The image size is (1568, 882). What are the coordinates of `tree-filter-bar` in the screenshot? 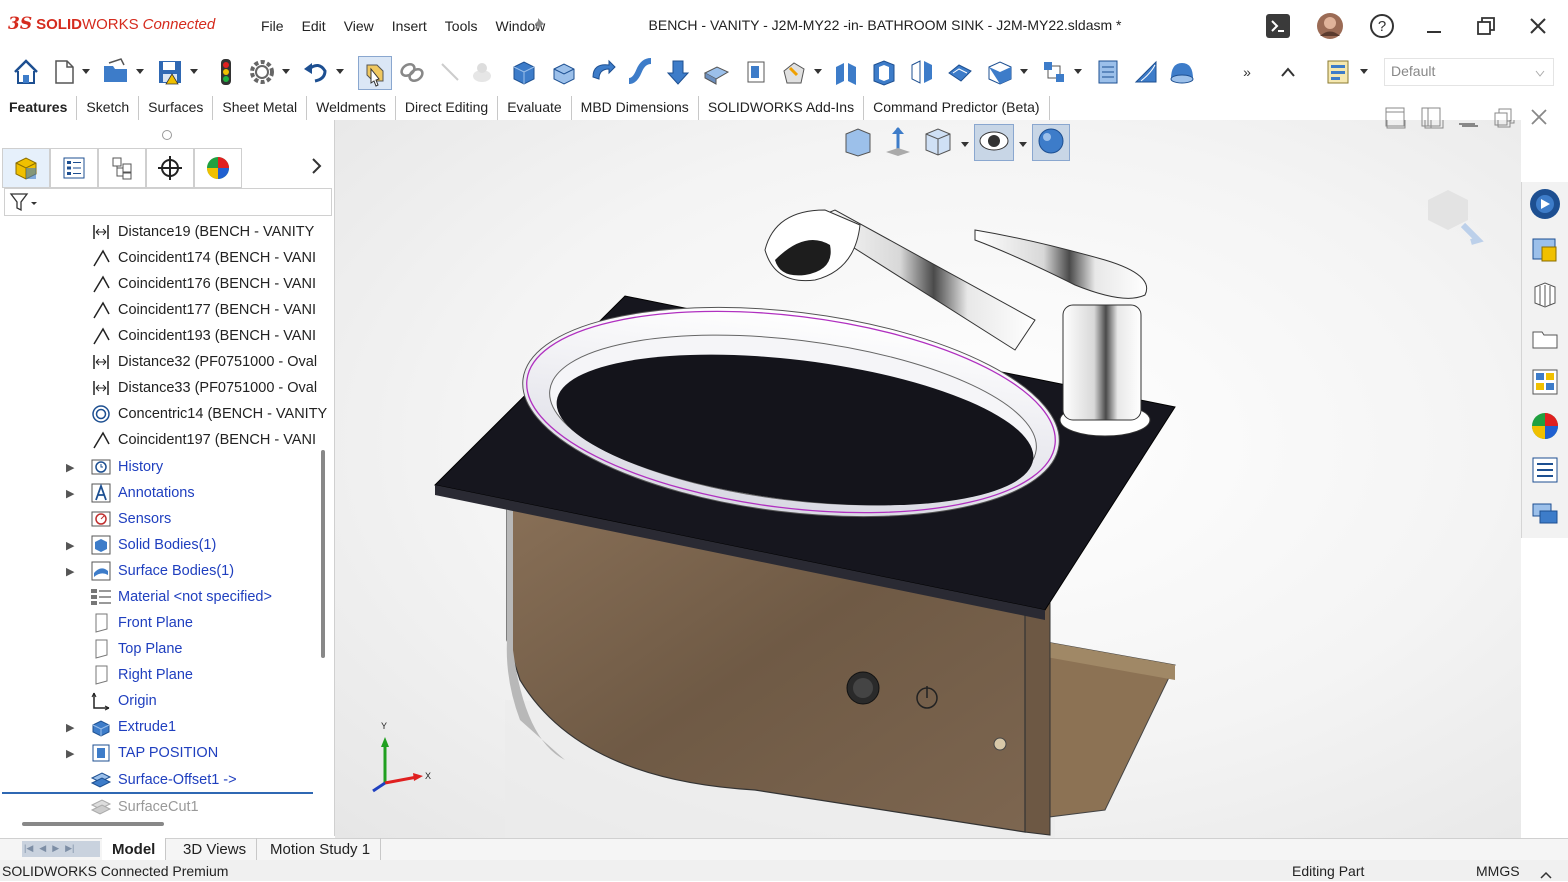 It's located at (168, 202).